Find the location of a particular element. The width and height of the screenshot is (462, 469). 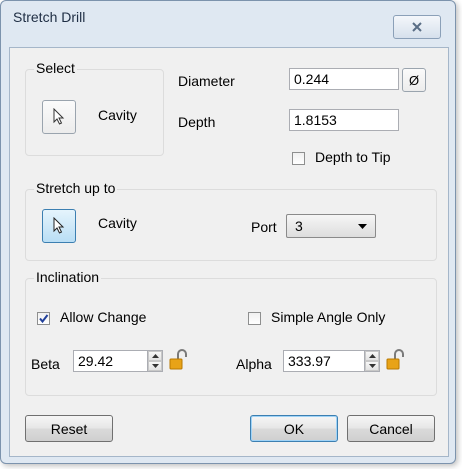

alpha-spin-up is located at coordinates (372, 356).